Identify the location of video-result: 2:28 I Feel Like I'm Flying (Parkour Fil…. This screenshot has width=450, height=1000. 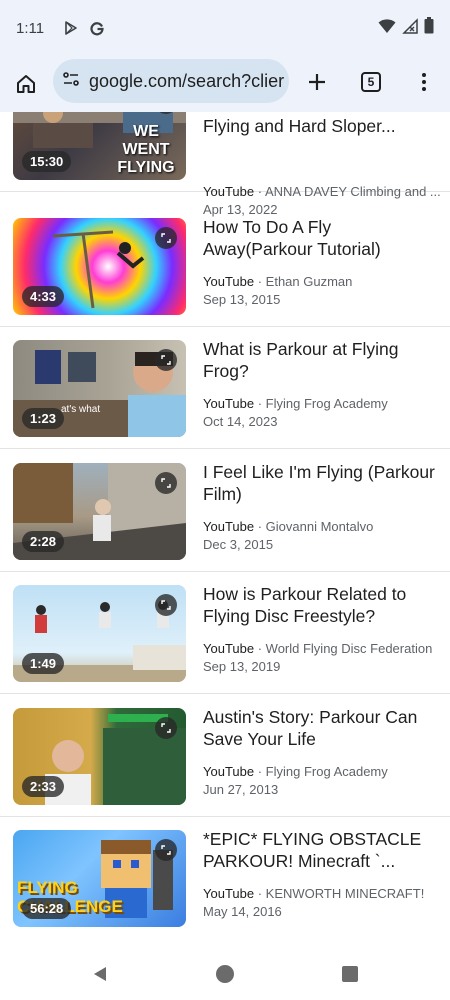
(225, 511).